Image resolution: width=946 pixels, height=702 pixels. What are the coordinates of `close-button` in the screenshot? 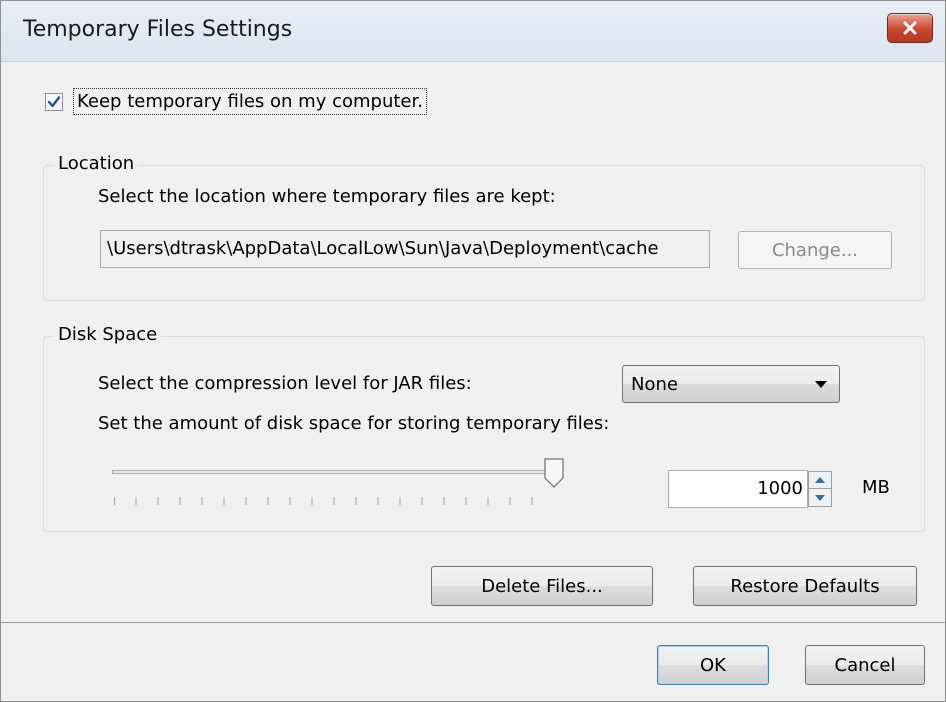 It's located at (910, 28).